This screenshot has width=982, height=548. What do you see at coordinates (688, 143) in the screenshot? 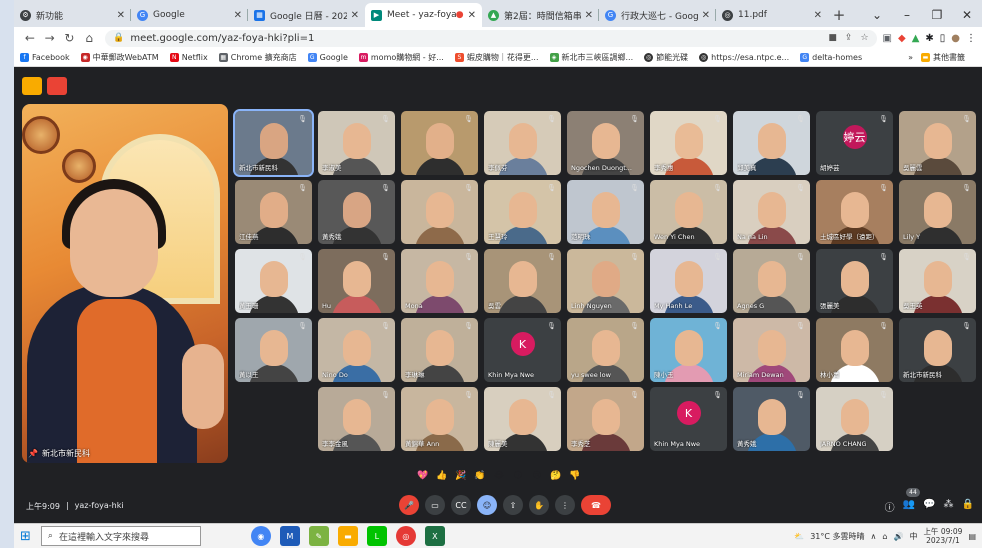
I see `participant-tile: 🎙 李秀惠` at bounding box center [688, 143].